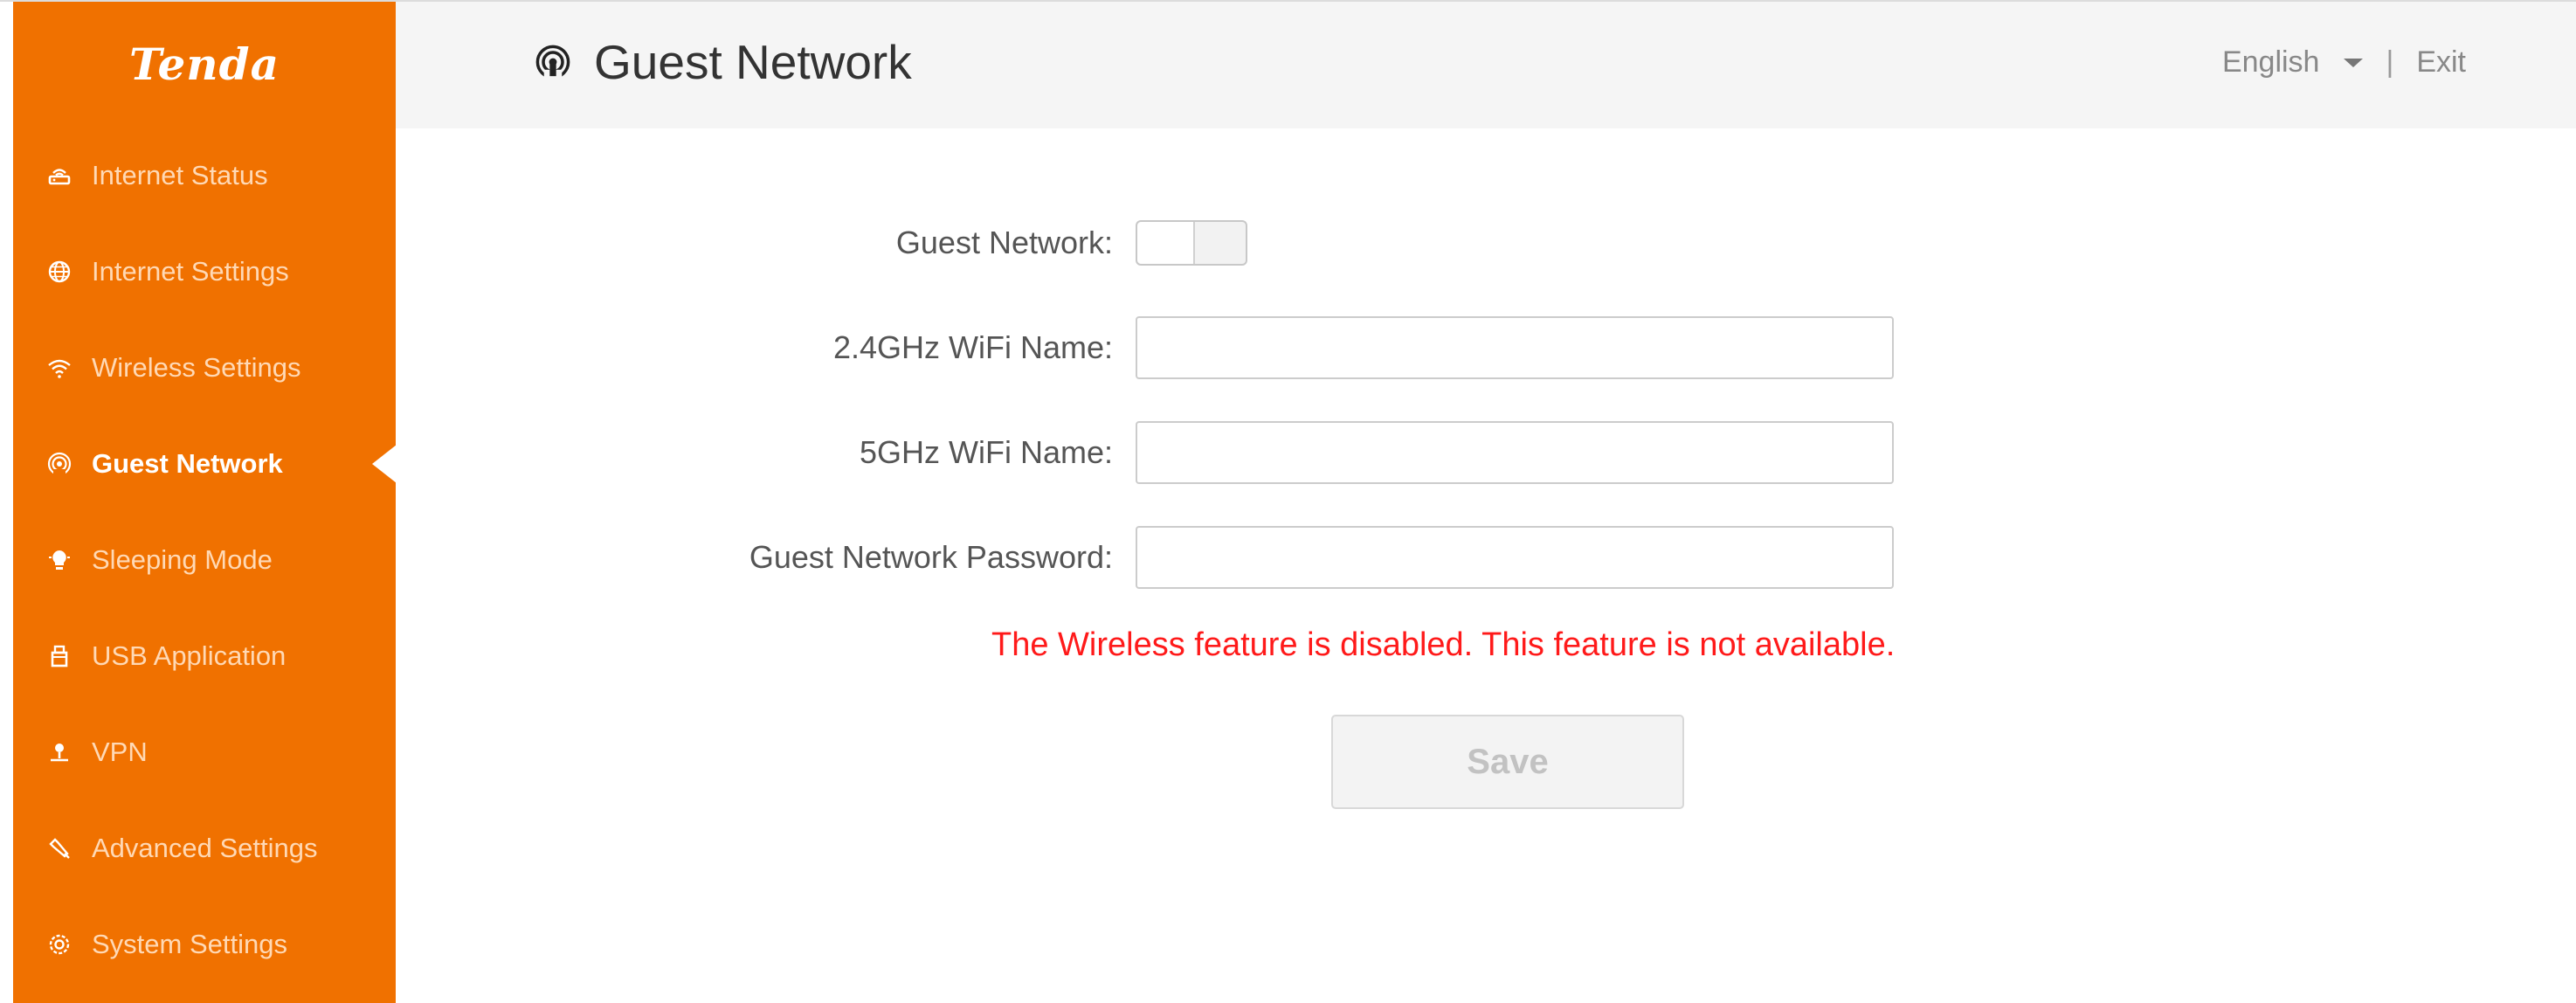  What do you see at coordinates (1515, 557) in the screenshot?
I see `guest-password-input` at bounding box center [1515, 557].